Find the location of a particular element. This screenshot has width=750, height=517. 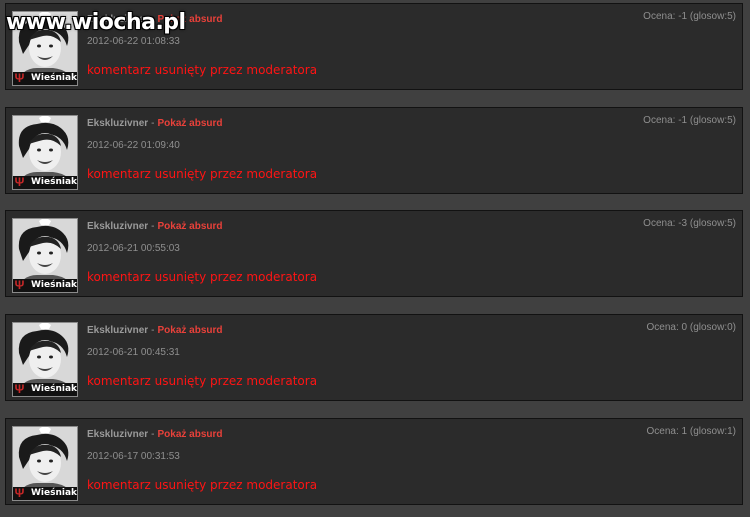

comment-date: 2012-06-21 00:55:03 is located at coordinates (133, 248).